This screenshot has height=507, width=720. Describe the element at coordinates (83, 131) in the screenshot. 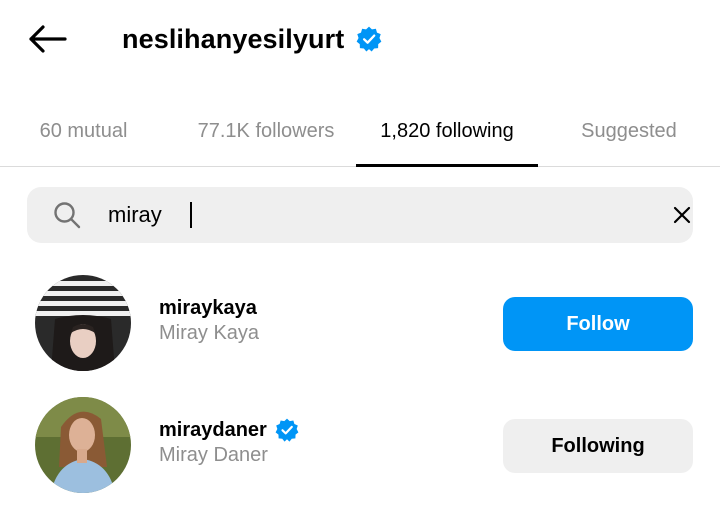

I see `tab-mutual: 60 mutual` at that location.